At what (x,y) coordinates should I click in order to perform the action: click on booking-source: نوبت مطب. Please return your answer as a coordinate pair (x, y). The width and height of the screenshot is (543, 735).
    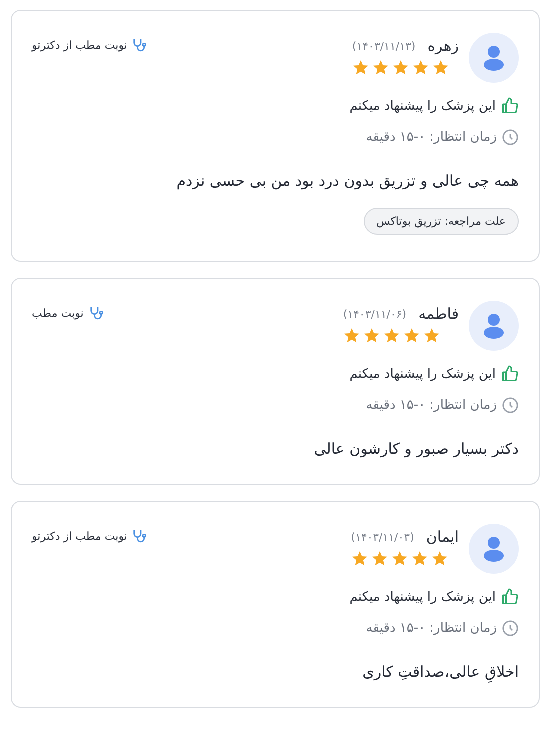
    Looking at the image, I should click on (58, 313).